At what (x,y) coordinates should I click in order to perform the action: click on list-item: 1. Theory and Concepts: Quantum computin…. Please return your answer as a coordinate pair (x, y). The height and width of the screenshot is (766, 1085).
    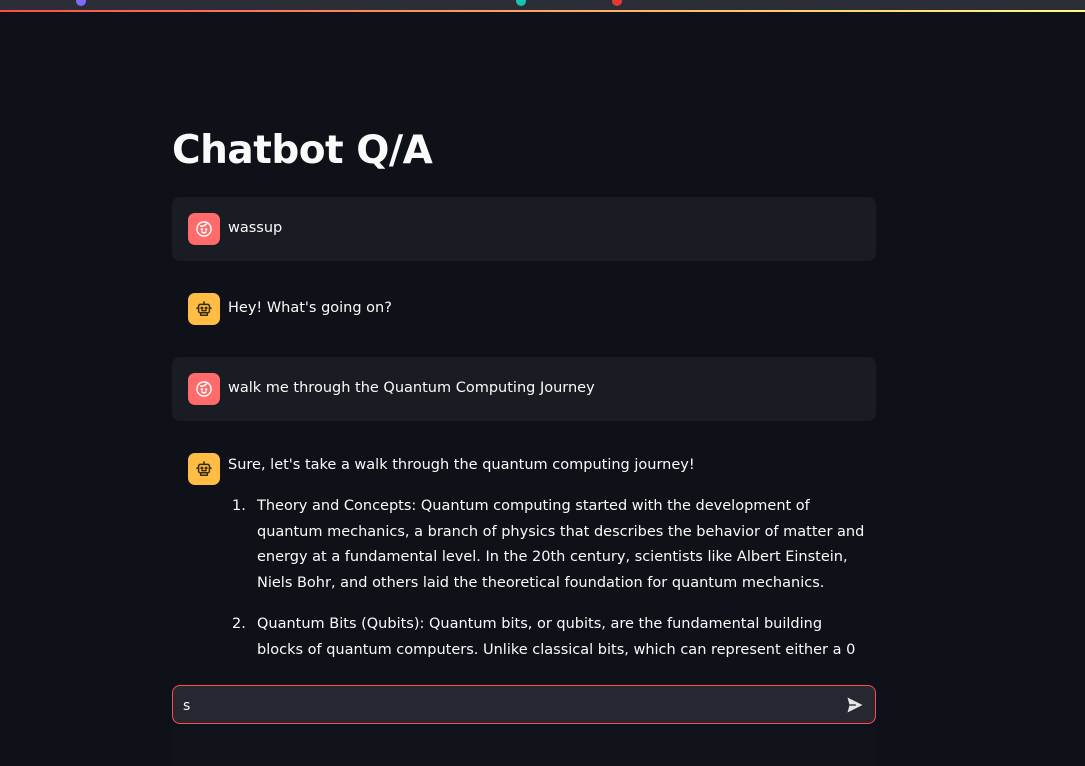
    Looking at the image, I should click on (548, 545).